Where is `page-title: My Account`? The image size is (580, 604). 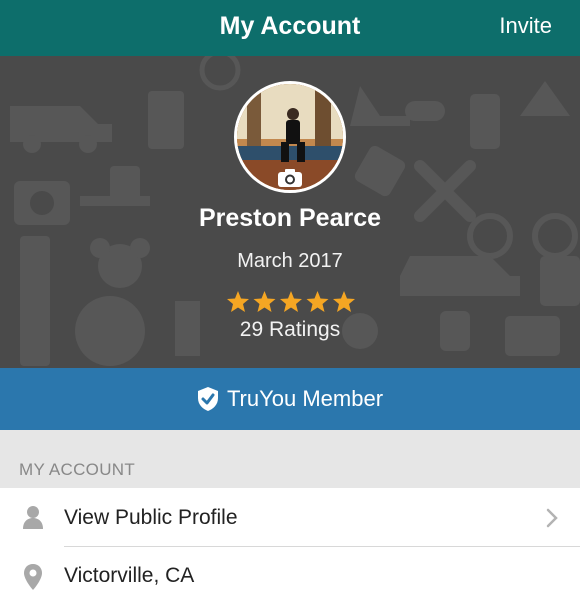 page-title: My Account is located at coordinates (290, 26).